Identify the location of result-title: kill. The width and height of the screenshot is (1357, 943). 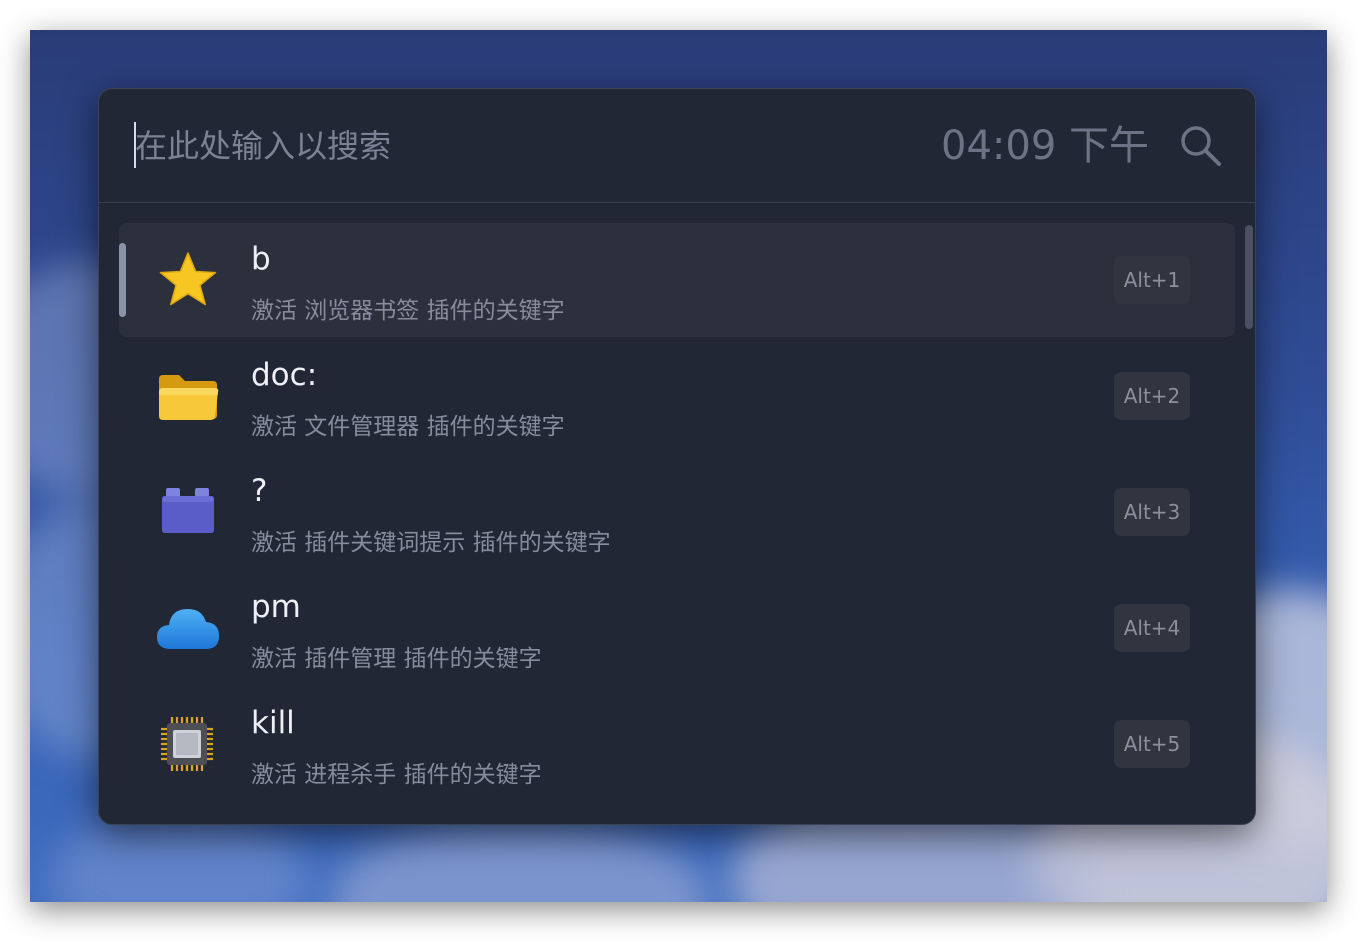
(273, 723).